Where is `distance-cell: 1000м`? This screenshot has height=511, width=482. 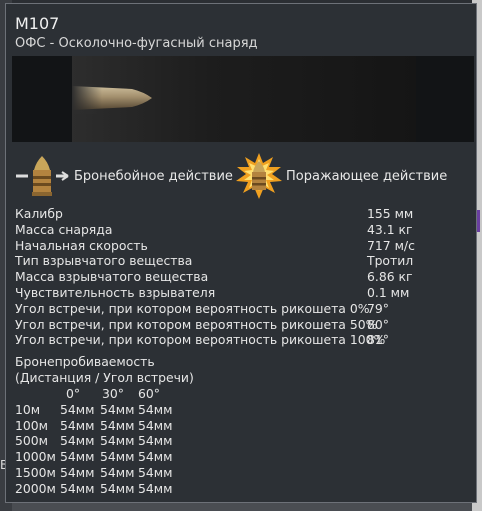 distance-cell: 1000м is located at coordinates (35, 457).